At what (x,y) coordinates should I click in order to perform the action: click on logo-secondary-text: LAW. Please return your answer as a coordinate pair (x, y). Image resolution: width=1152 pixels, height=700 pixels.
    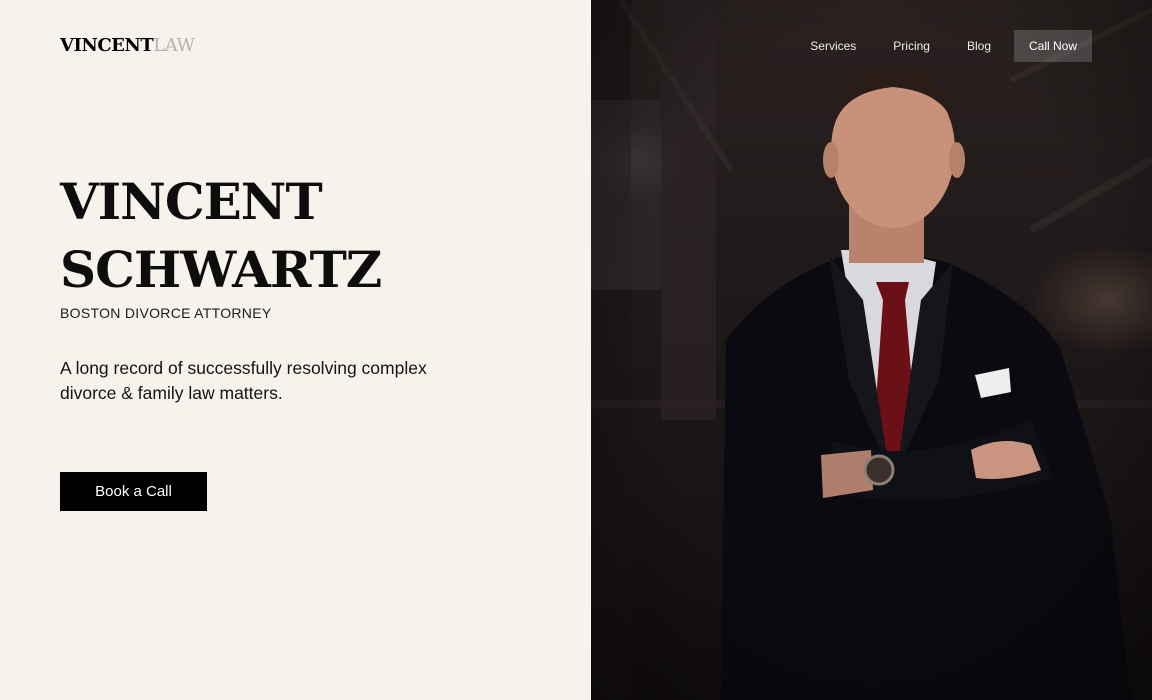
    Looking at the image, I should click on (174, 45).